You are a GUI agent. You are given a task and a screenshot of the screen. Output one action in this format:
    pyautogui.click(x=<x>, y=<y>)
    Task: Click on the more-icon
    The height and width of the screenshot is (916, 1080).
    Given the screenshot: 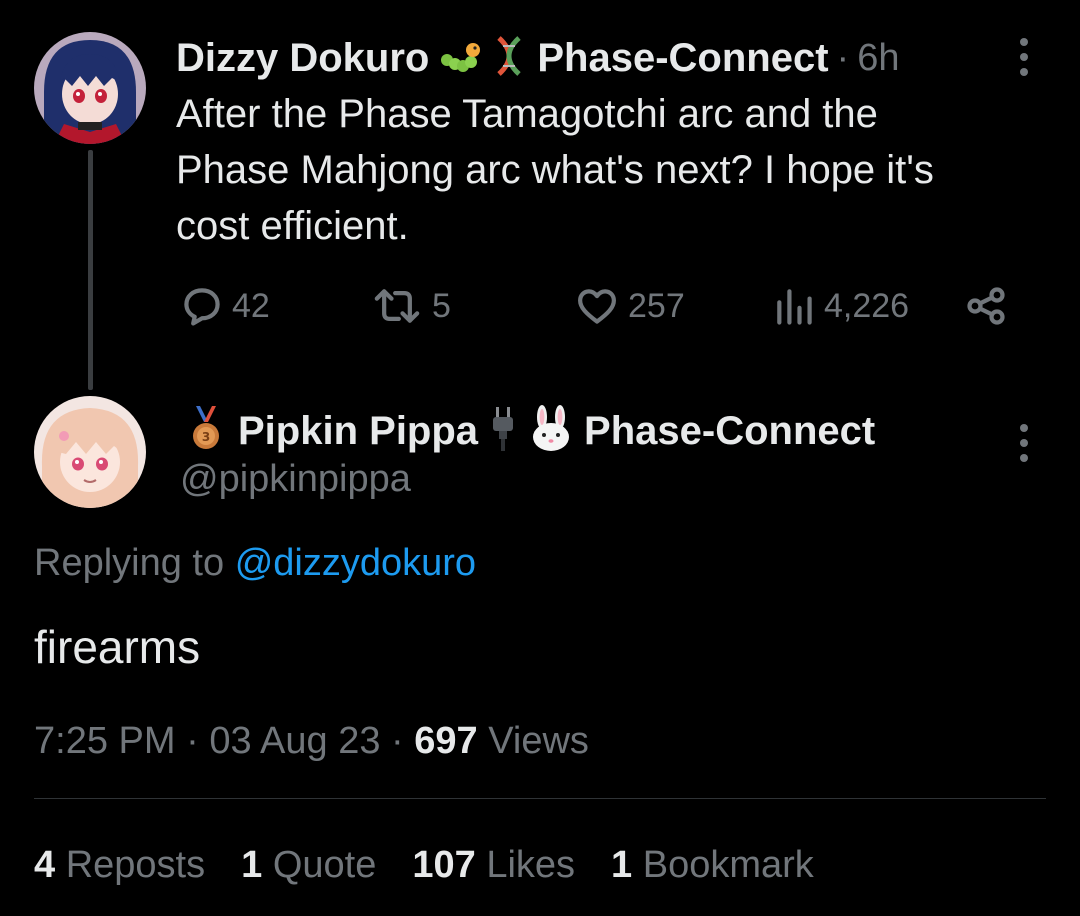 What is the action you would take?
    pyautogui.click(x=1024, y=57)
    